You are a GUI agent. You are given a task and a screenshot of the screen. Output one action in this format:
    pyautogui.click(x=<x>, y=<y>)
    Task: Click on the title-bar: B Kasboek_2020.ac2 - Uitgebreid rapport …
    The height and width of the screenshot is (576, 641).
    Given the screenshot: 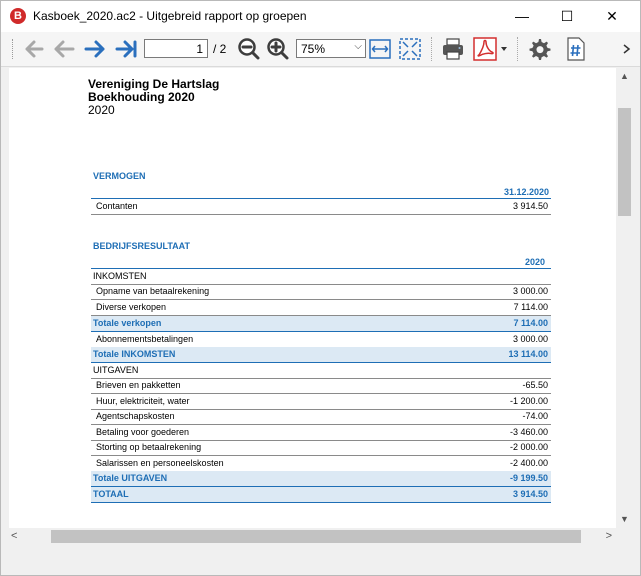 What is the action you would take?
    pyautogui.click(x=320, y=16)
    